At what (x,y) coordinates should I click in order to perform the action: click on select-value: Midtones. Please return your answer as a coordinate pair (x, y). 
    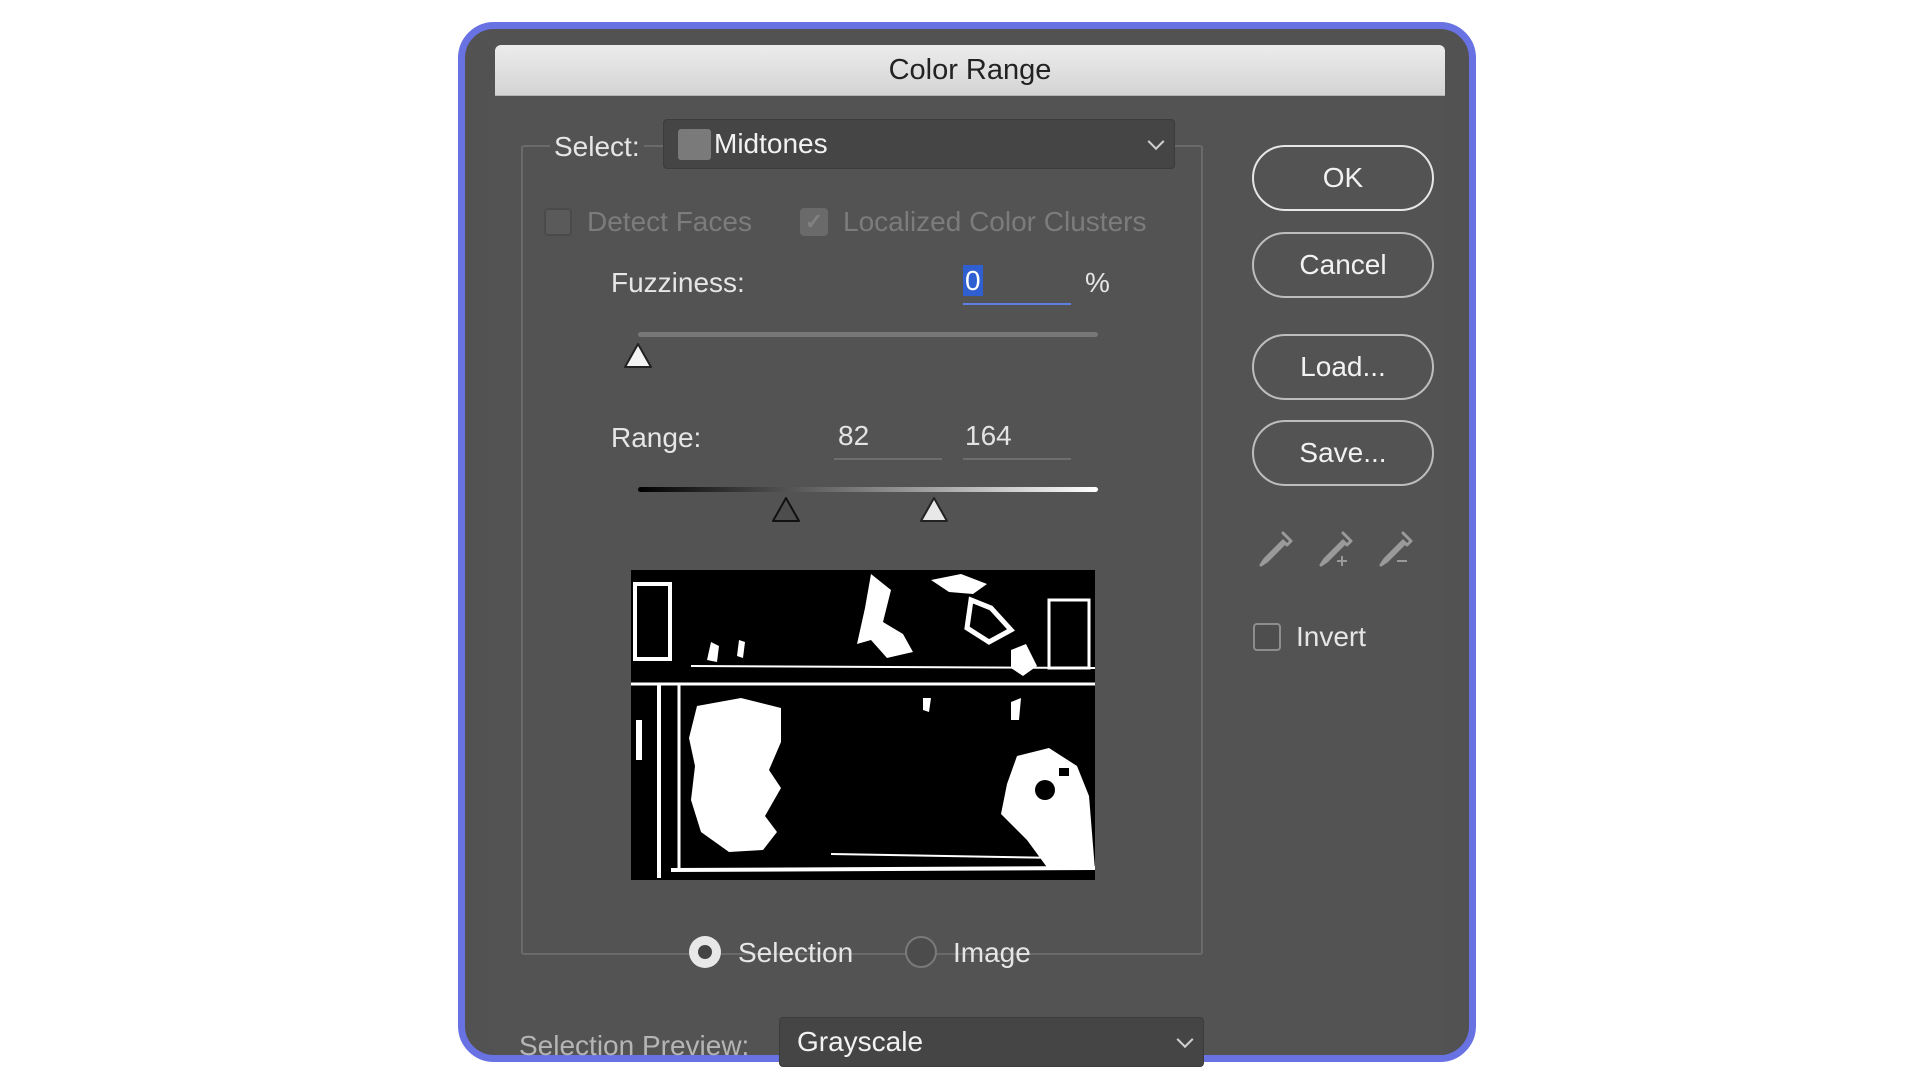
    Looking at the image, I should click on (771, 143).